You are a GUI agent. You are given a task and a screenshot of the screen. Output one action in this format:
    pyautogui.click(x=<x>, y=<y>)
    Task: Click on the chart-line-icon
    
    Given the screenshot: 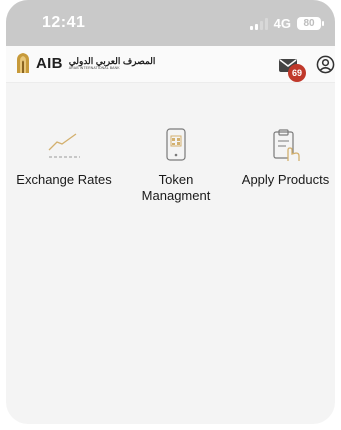 What is the action you would take?
    pyautogui.click(x=64, y=145)
    